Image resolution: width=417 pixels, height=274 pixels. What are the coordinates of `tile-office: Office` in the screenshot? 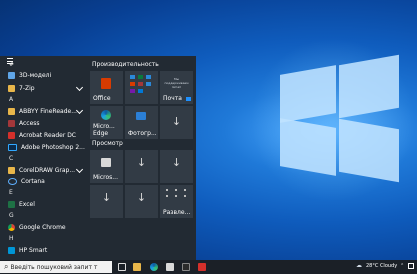 It's located at (106, 87).